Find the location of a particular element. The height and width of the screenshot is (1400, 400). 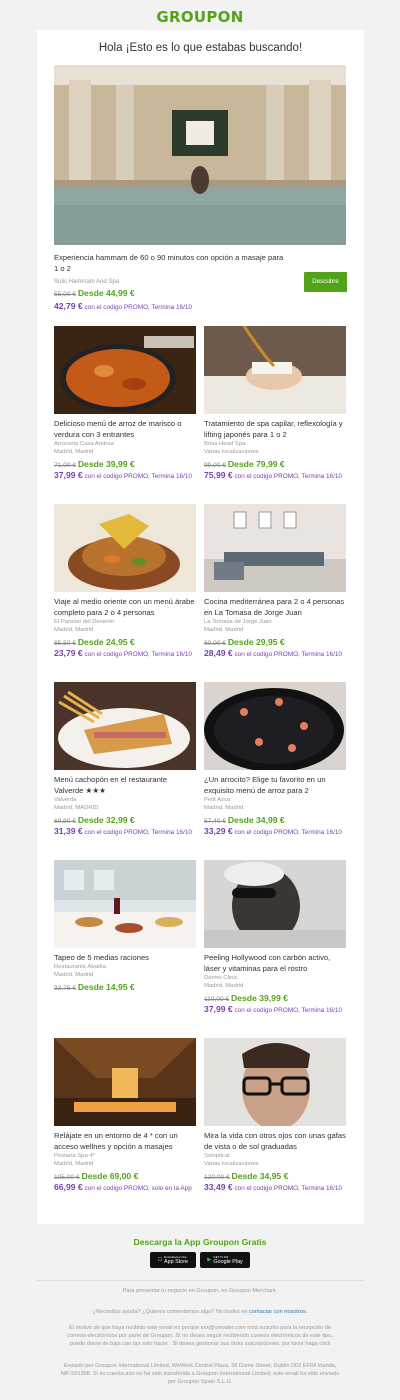

deal-old-price: 57,40 € is located at coordinates (215, 821).